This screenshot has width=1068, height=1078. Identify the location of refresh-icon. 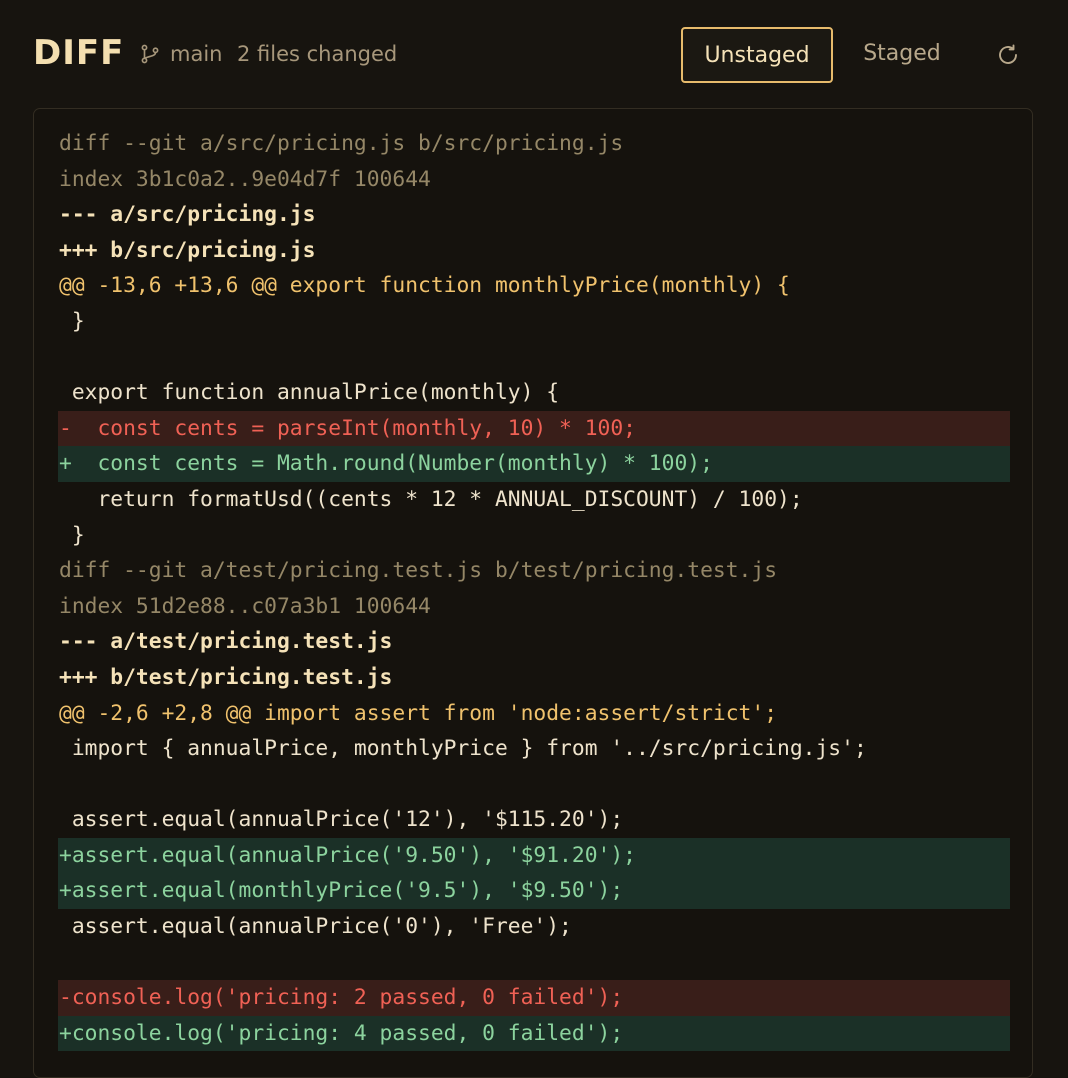
(1008, 55).